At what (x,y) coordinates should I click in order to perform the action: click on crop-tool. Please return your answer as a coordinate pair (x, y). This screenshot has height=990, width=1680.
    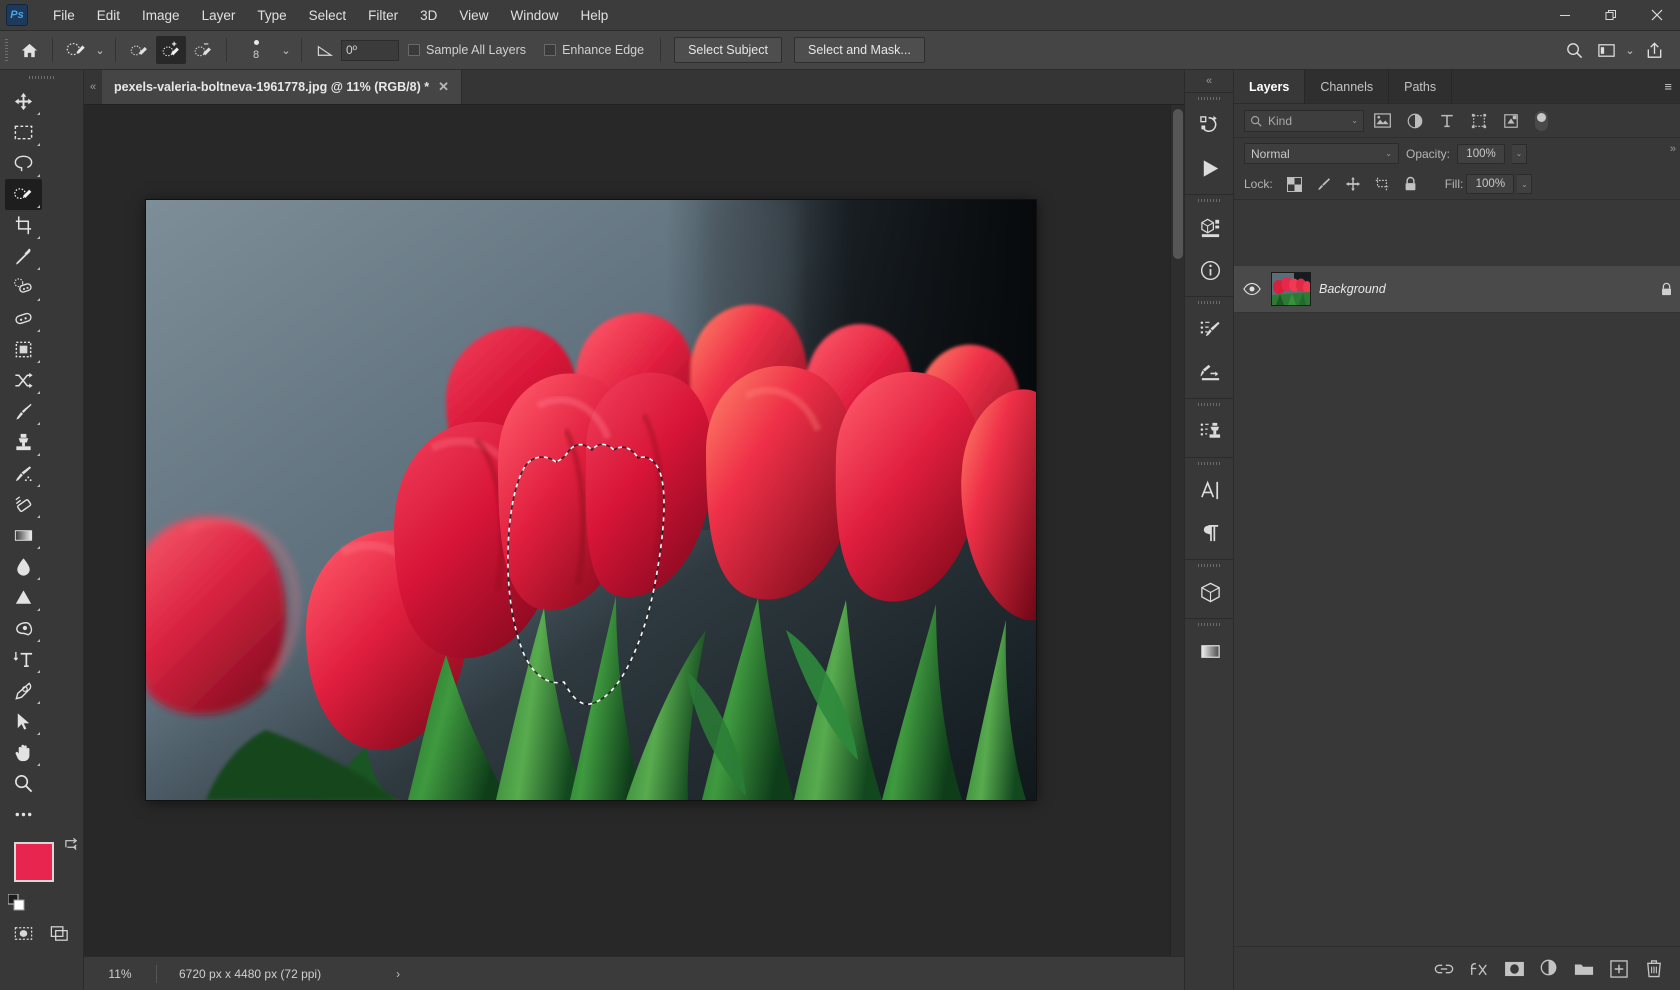
    Looking at the image, I should click on (23, 225).